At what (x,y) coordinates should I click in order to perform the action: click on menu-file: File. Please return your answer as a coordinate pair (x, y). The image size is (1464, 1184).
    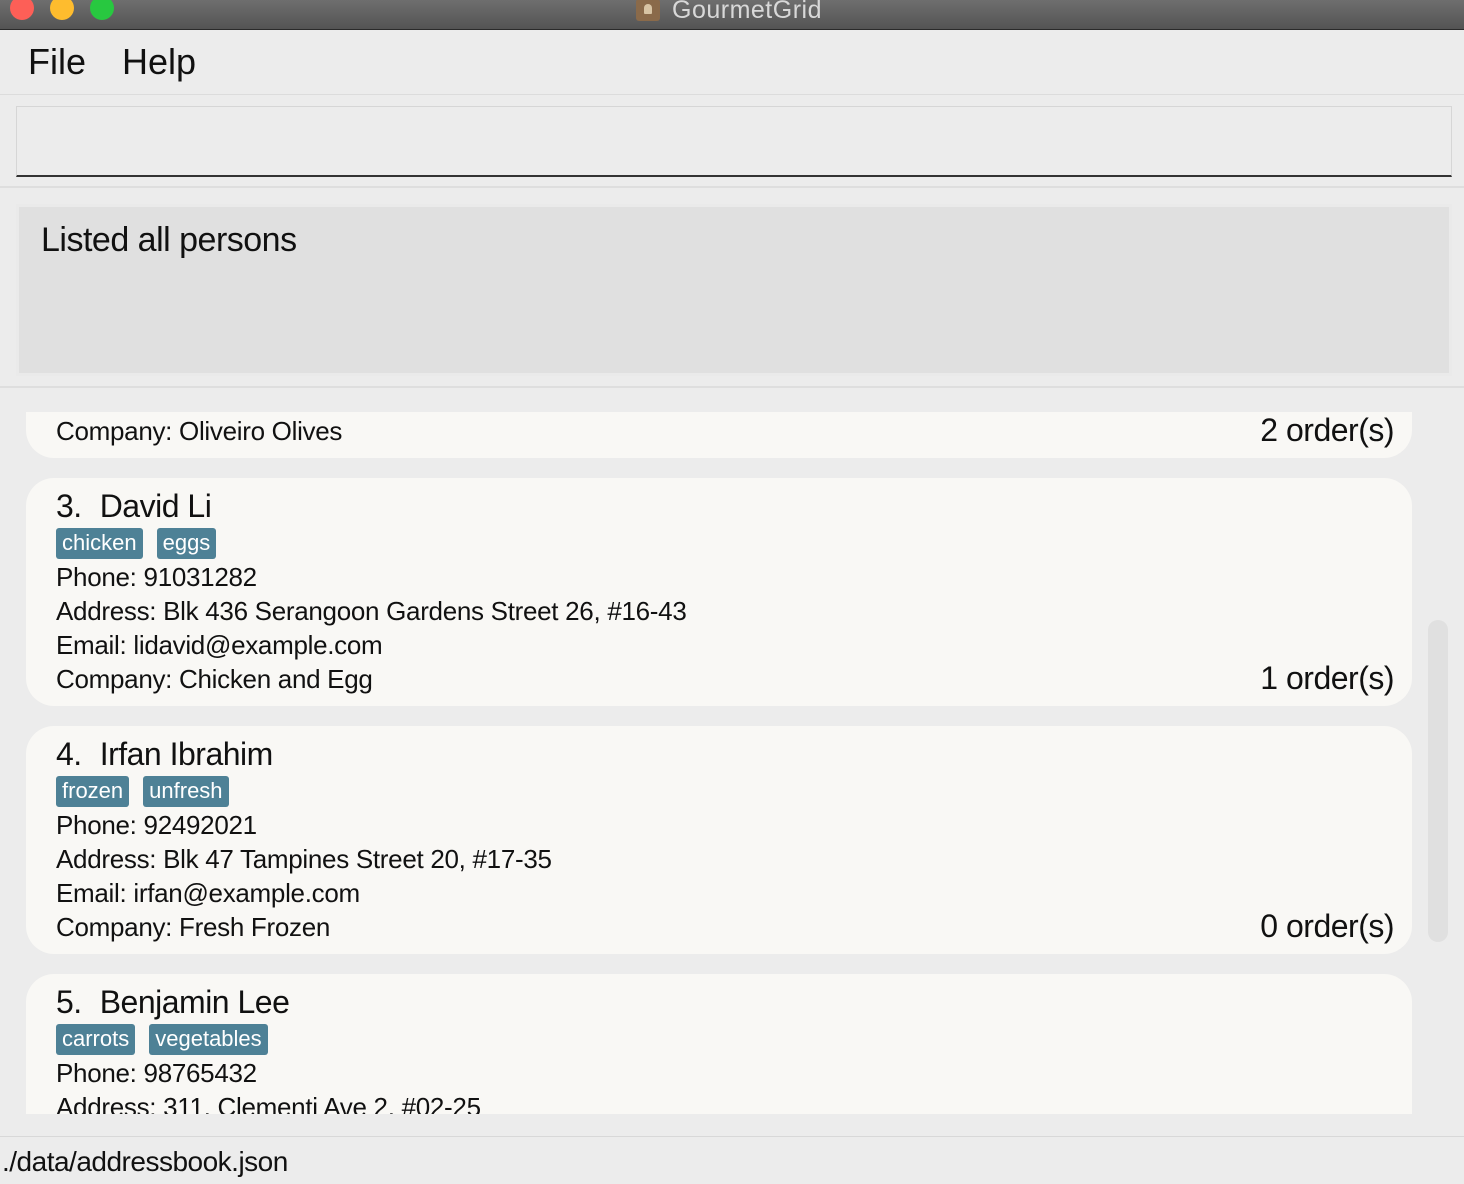
    Looking at the image, I should click on (57, 62).